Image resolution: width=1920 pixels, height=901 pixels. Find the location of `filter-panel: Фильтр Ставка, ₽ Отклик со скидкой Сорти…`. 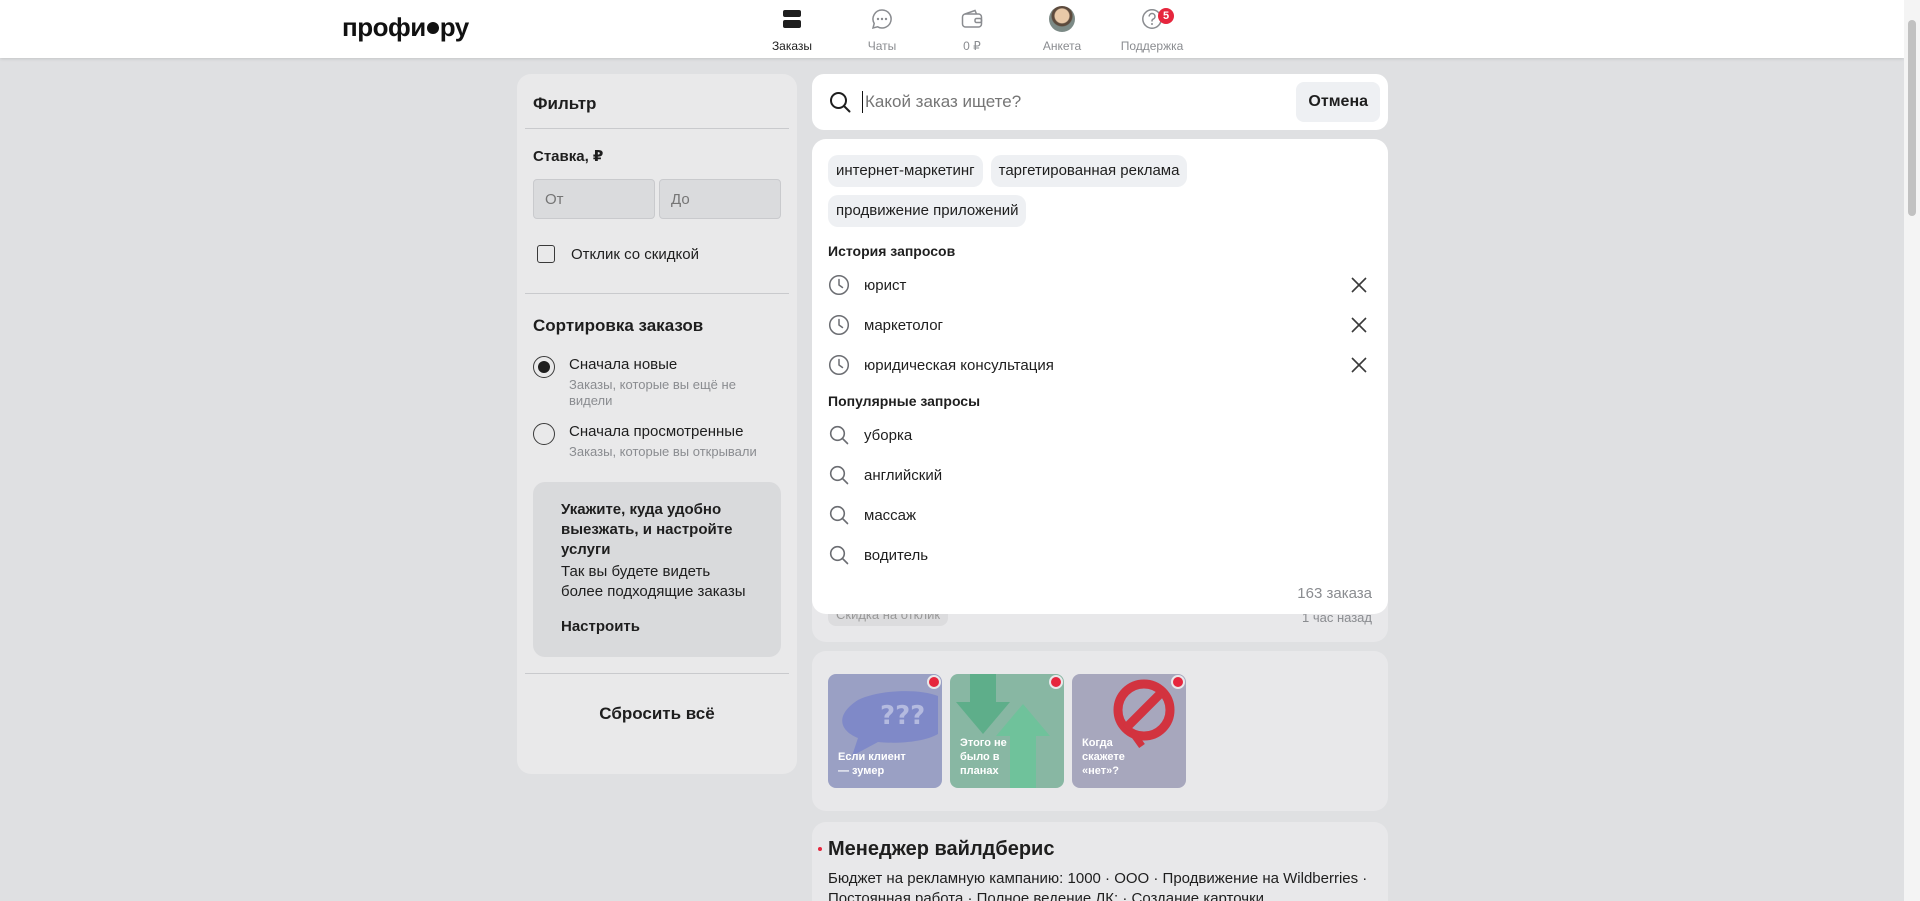

filter-panel: Фильтр Ставка, ₽ Отклик со скидкой Сорти… is located at coordinates (657, 424).